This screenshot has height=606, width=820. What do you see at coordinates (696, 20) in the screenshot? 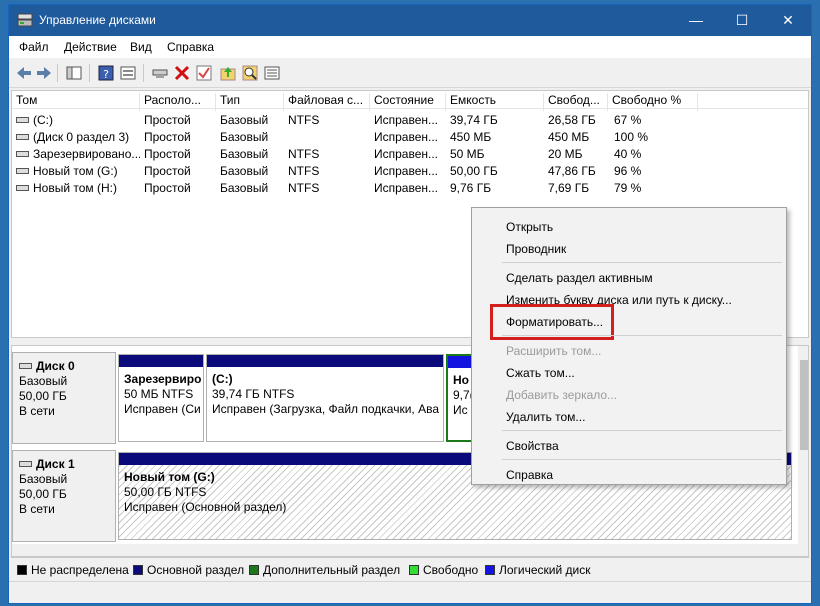
I see `minimize-button: —` at bounding box center [696, 20].